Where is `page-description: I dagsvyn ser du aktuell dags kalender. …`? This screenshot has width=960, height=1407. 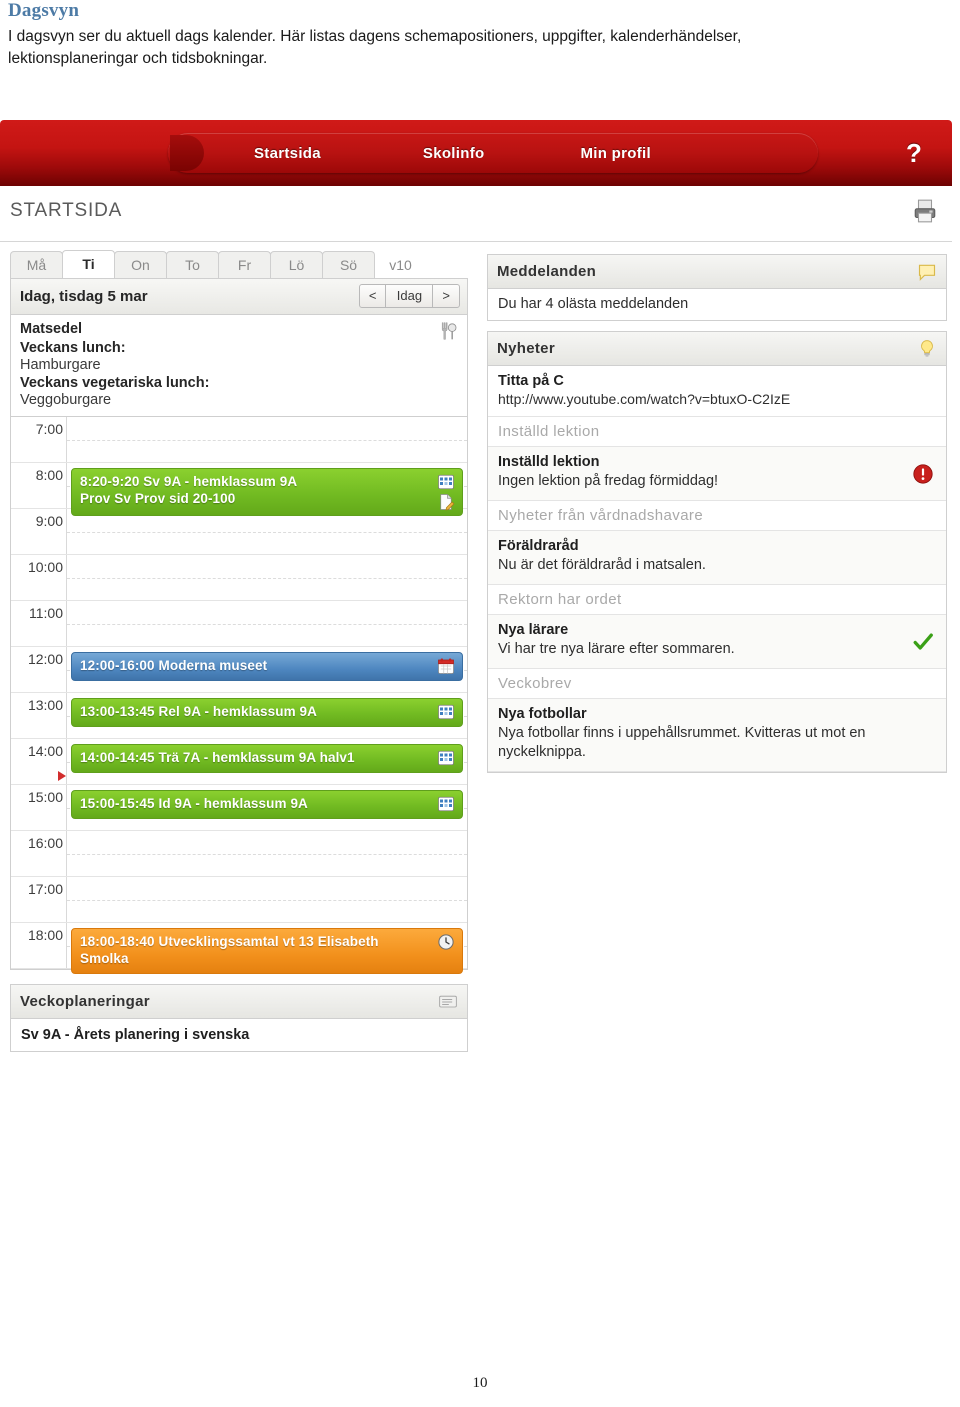 page-description: I dagsvyn ser du aktuell dags kalender. … is located at coordinates (375, 47).